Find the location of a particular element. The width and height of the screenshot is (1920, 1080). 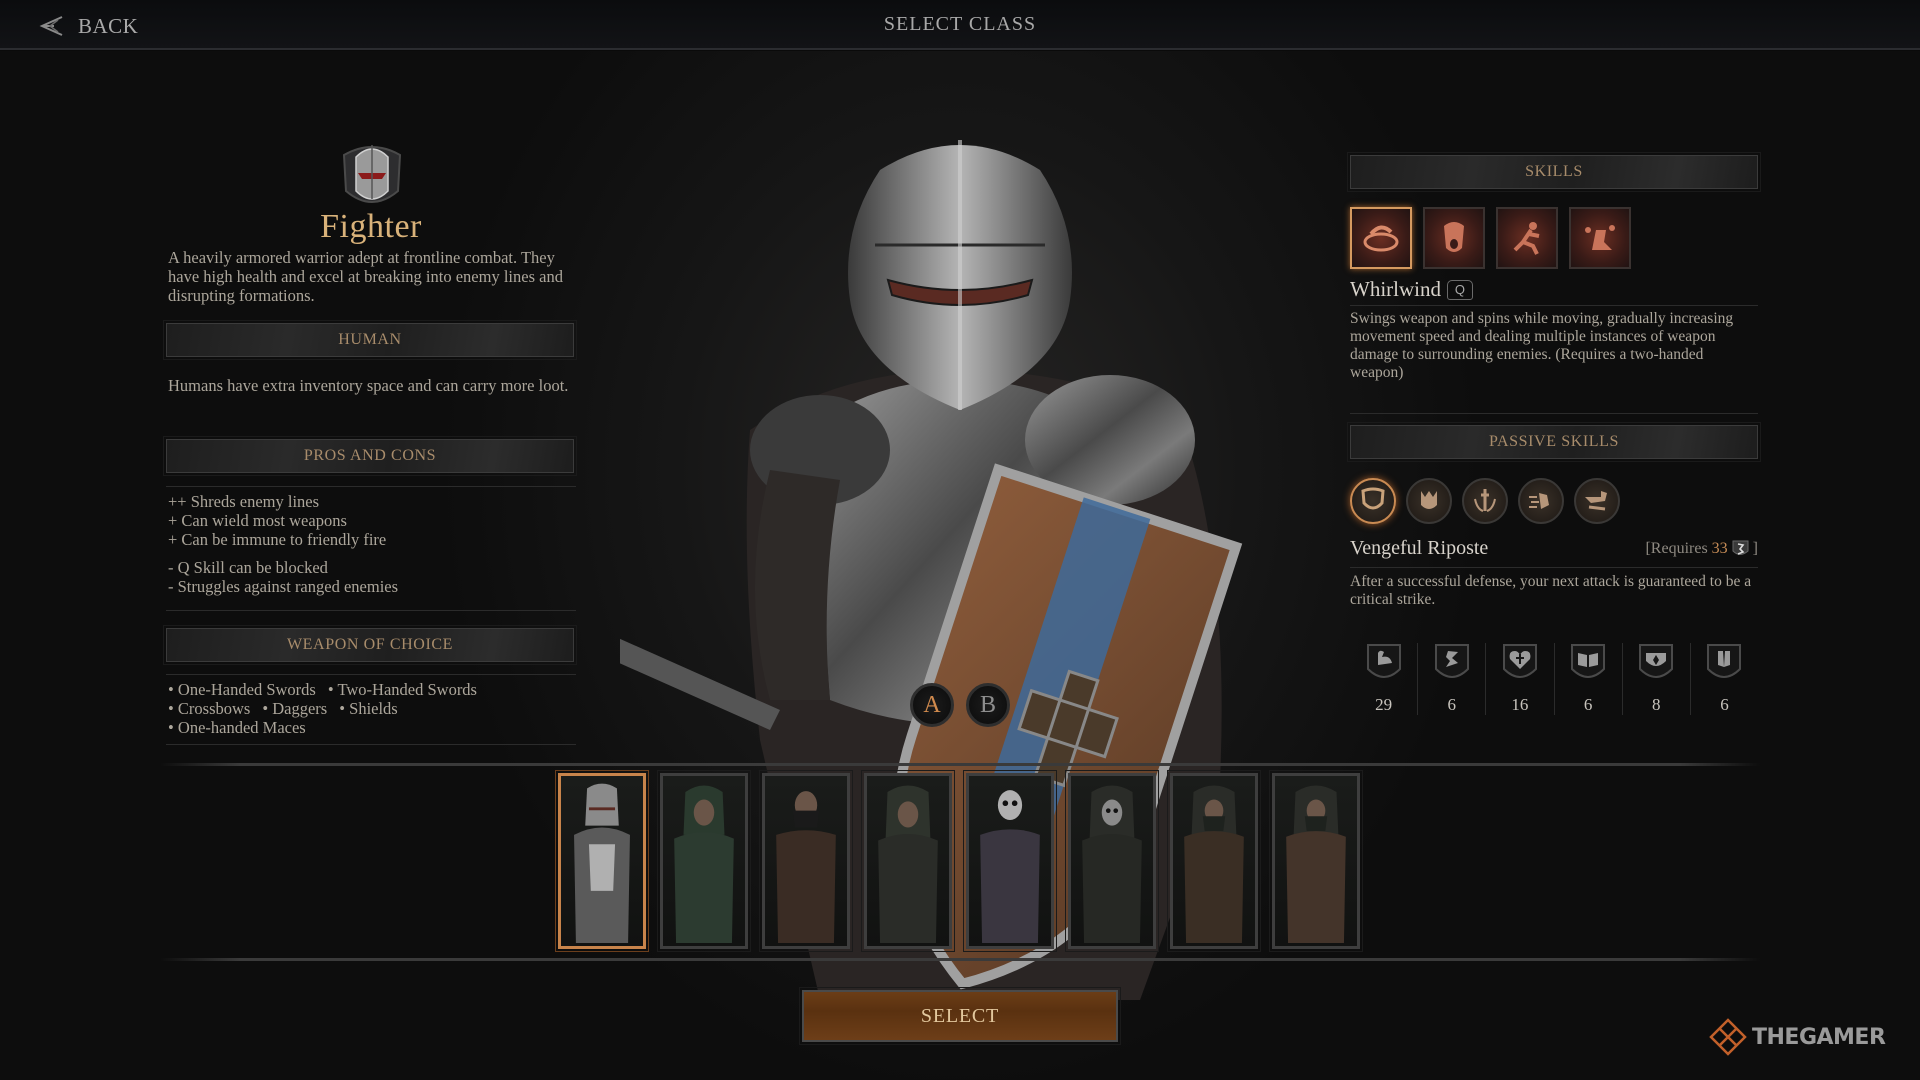

class-portrait-skeleton-warrior is located at coordinates (1010, 861).